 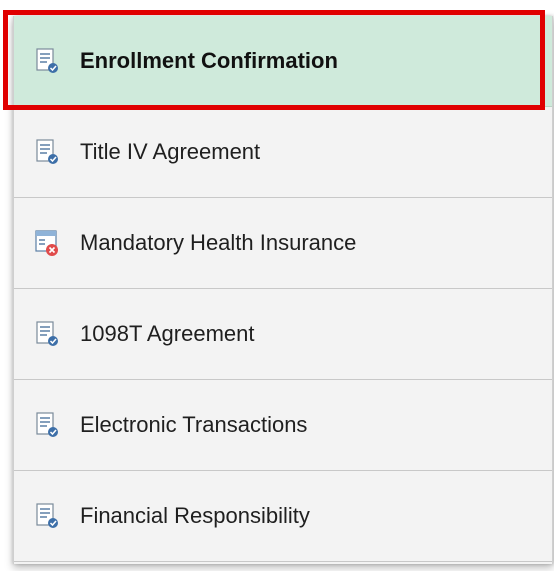 What do you see at coordinates (195, 515) in the screenshot?
I see `menu-item-label: Financial Responsibility` at bounding box center [195, 515].